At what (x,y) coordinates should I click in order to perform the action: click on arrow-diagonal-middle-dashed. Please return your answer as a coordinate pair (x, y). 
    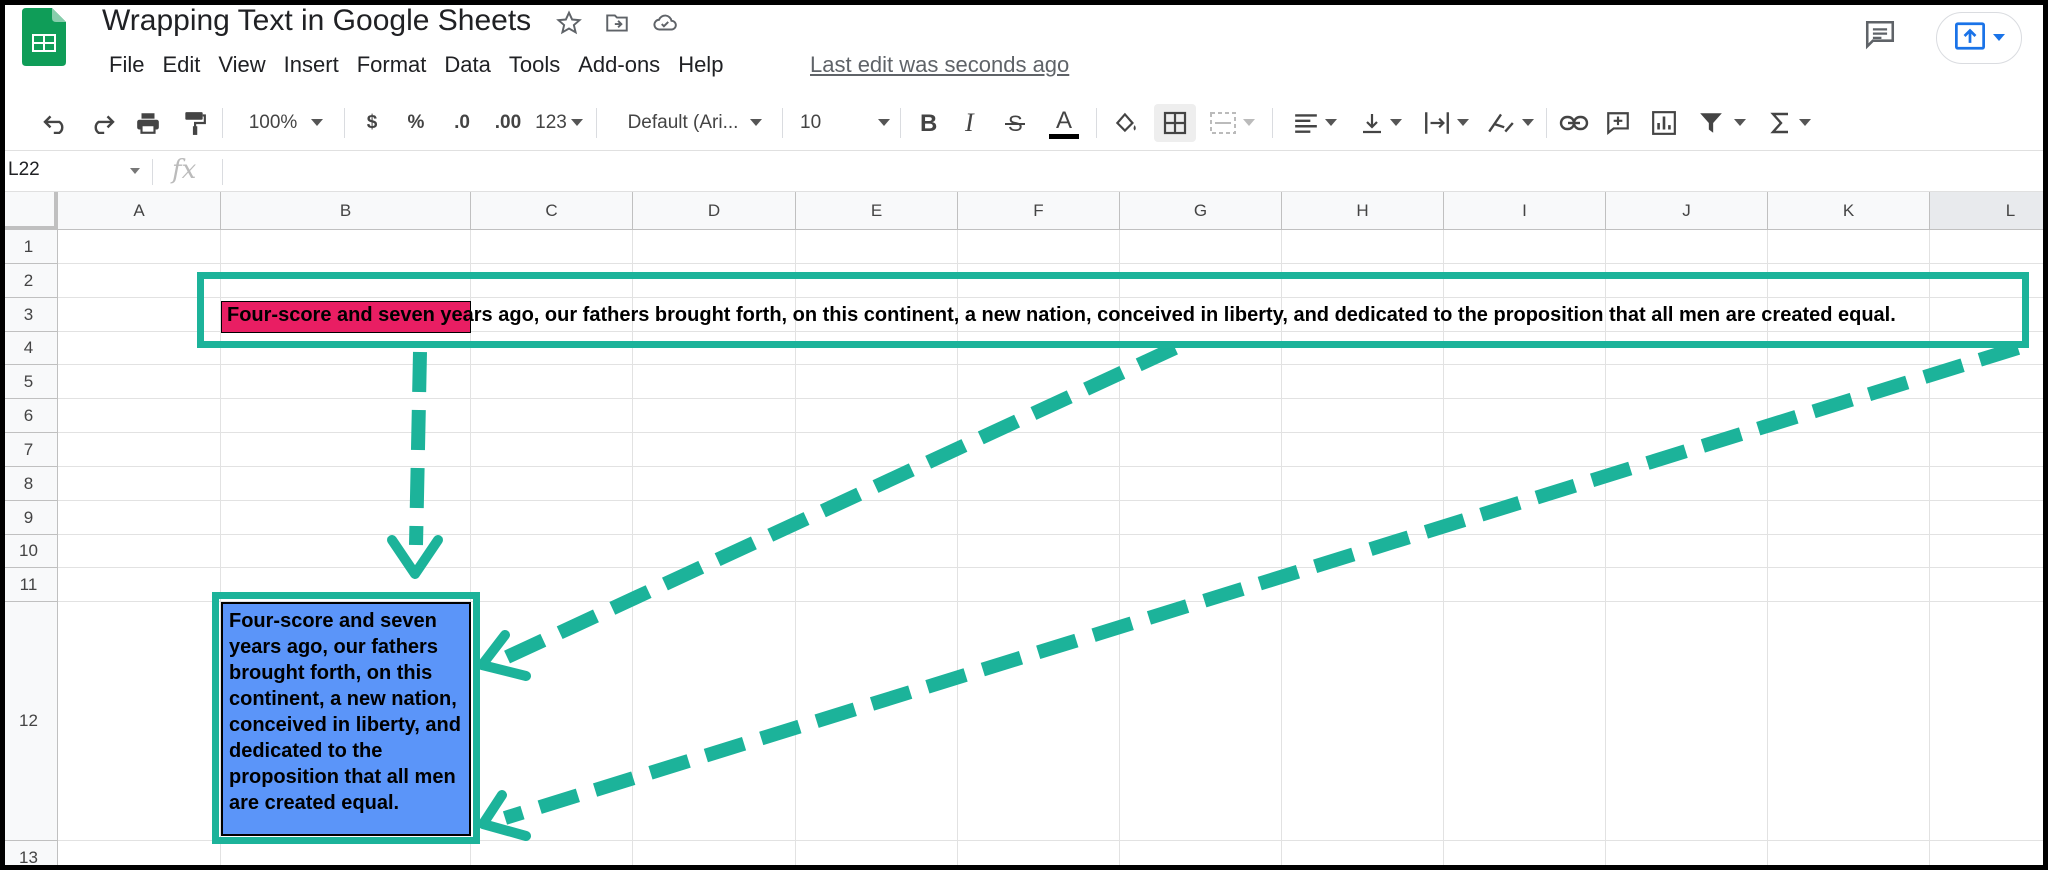
    Looking at the image, I should click on (840, 503).